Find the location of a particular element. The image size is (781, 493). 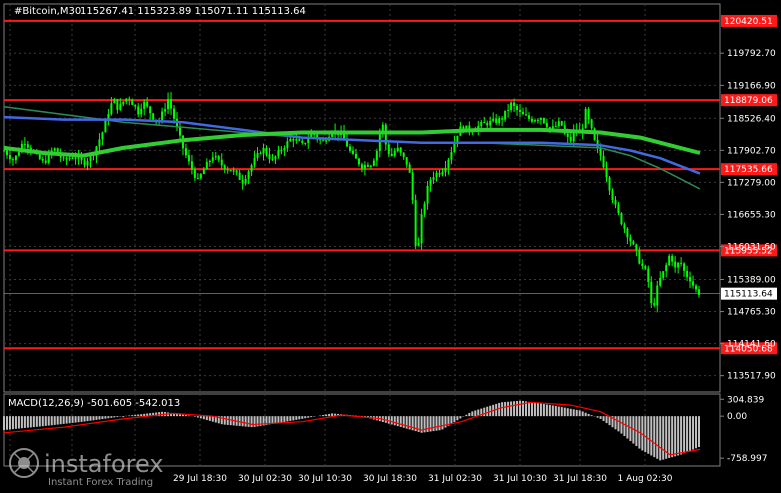

watermark: instaforex Instant Forex Trading is located at coordinates (87, 468).